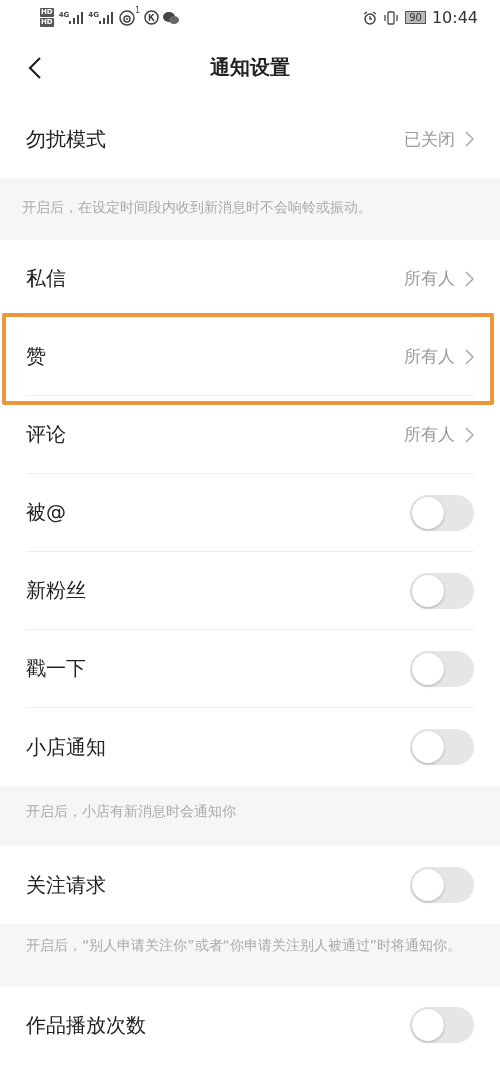 Image resolution: width=500 pixels, height=1084 pixels. Describe the element at coordinates (370, 17) in the screenshot. I see `alarm-icon` at that location.